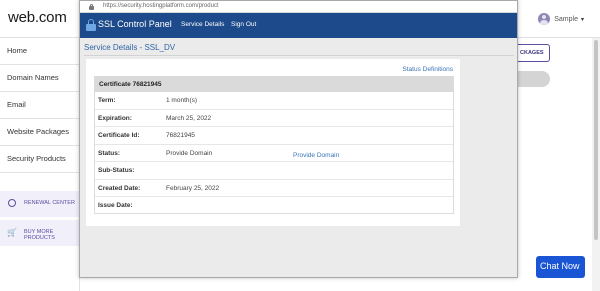 The image size is (600, 291). What do you see at coordinates (115, 118) in the screenshot?
I see `row-label: Expiration:` at bounding box center [115, 118].